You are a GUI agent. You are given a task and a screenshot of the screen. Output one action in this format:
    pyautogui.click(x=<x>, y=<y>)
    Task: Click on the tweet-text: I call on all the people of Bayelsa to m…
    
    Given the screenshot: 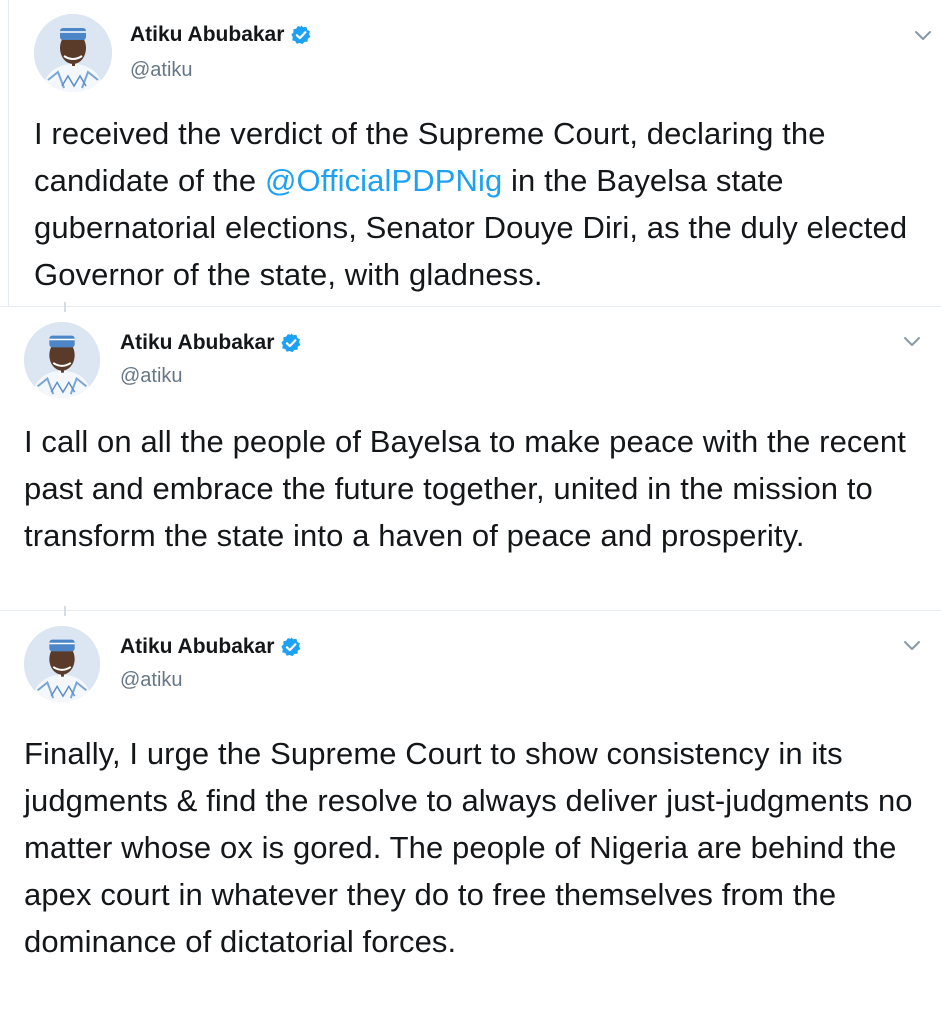 What is the action you would take?
    pyautogui.click(x=465, y=488)
    